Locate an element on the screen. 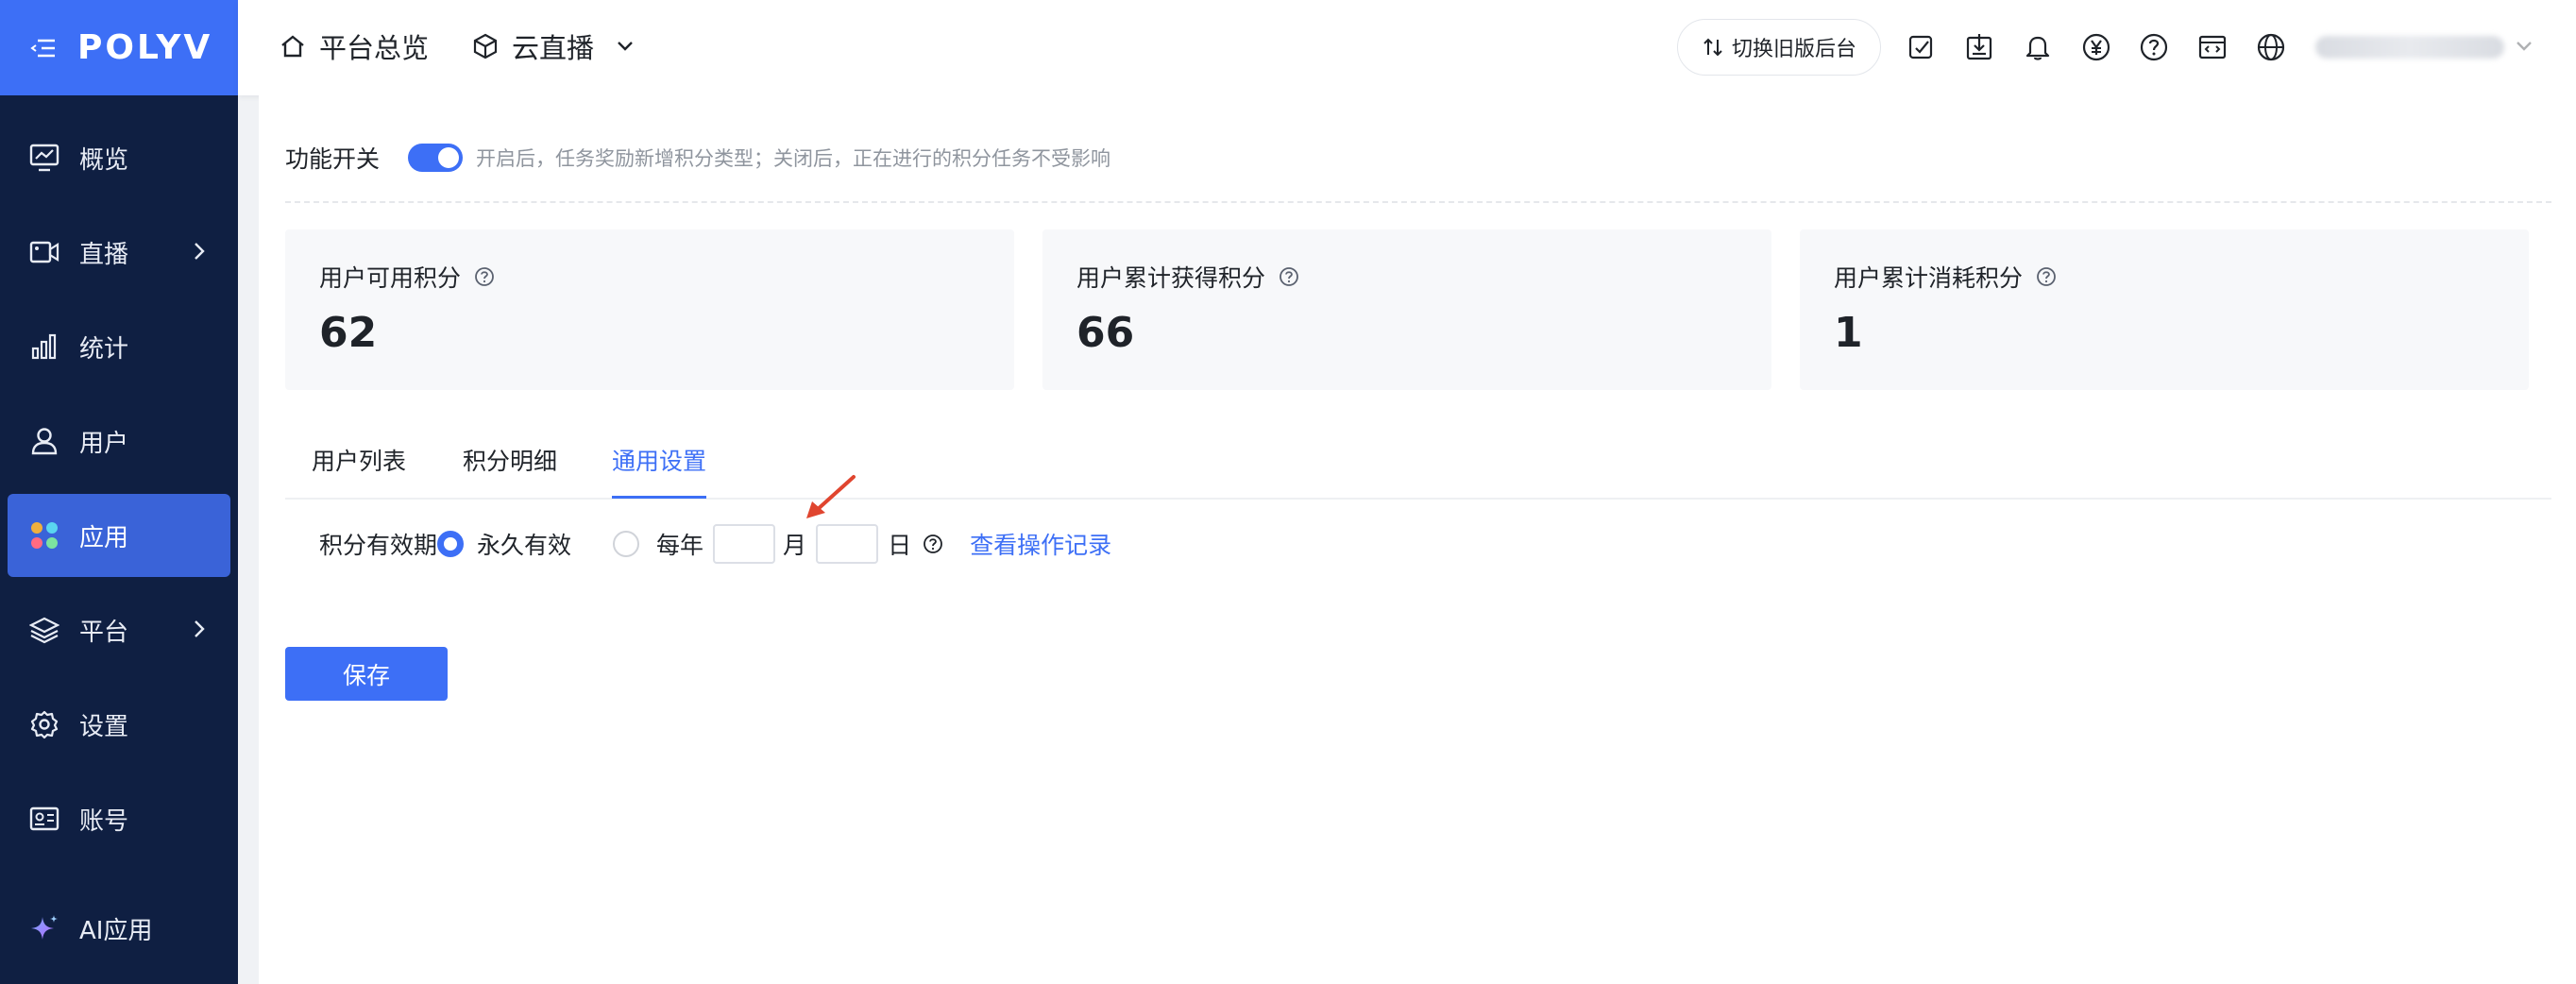 Image resolution: width=2576 pixels, height=984 pixels. top-bar: 平台总览 云直播 切换旧版后台 is located at coordinates (1407, 47).